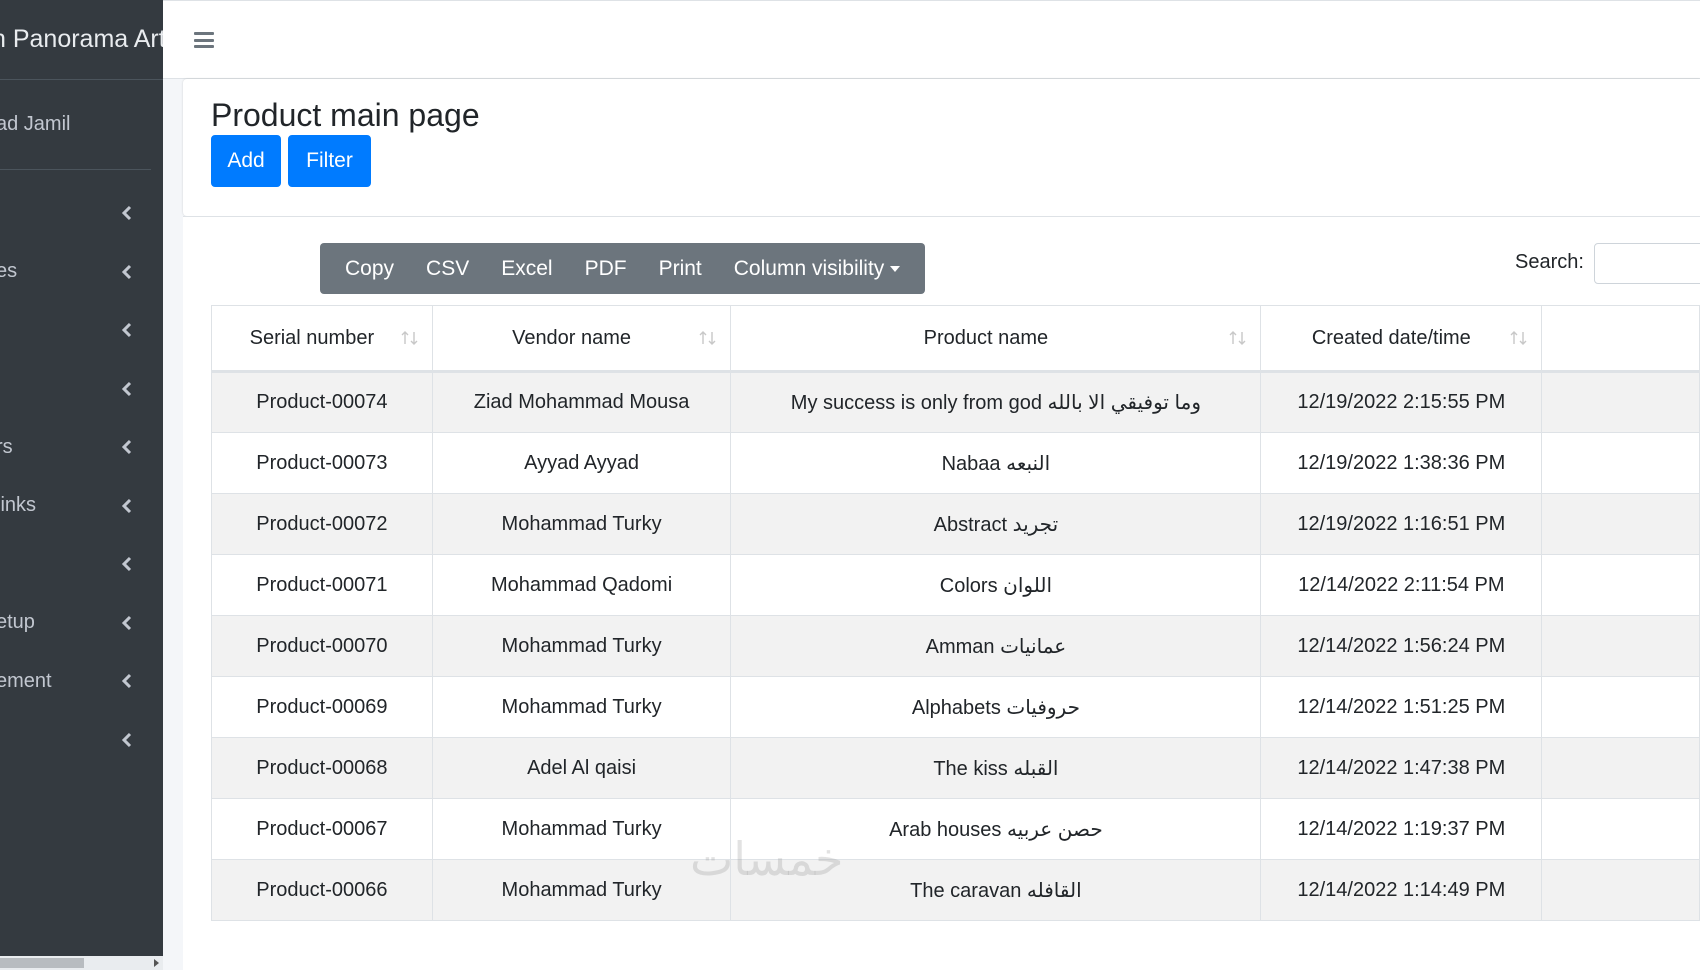 This screenshot has width=1700, height=970. What do you see at coordinates (81, 272) in the screenshot?
I see `sidebar-item-1: es` at bounding box center [81, 272].